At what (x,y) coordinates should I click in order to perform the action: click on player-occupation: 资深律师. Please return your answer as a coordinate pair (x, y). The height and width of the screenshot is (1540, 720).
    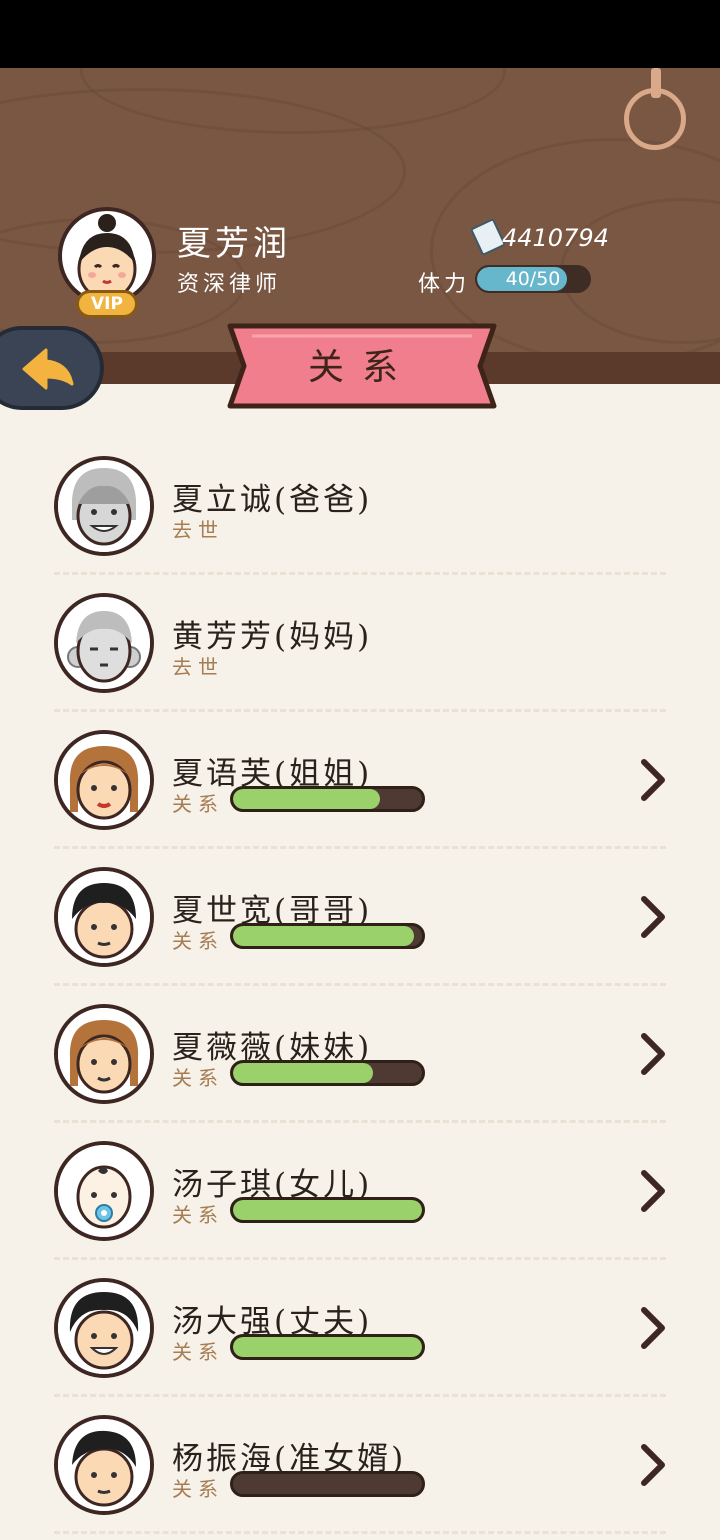
    Looking at the image, I should click on (229, 284).